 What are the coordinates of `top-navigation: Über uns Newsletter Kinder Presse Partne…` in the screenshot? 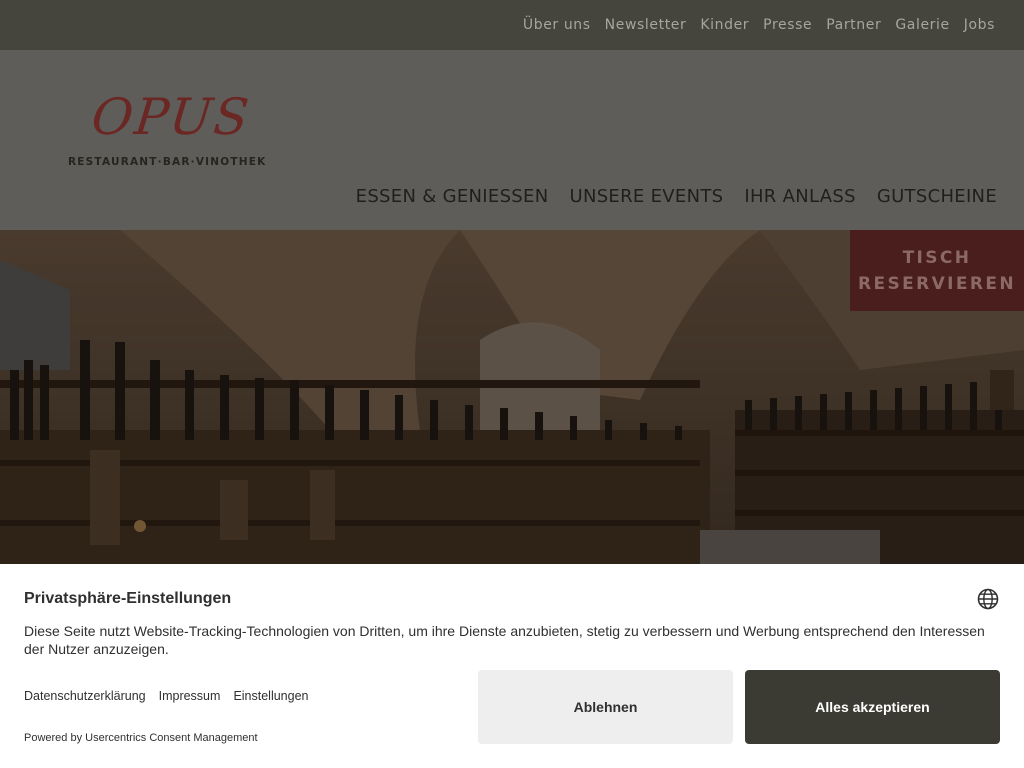 It's located at (752, 25).